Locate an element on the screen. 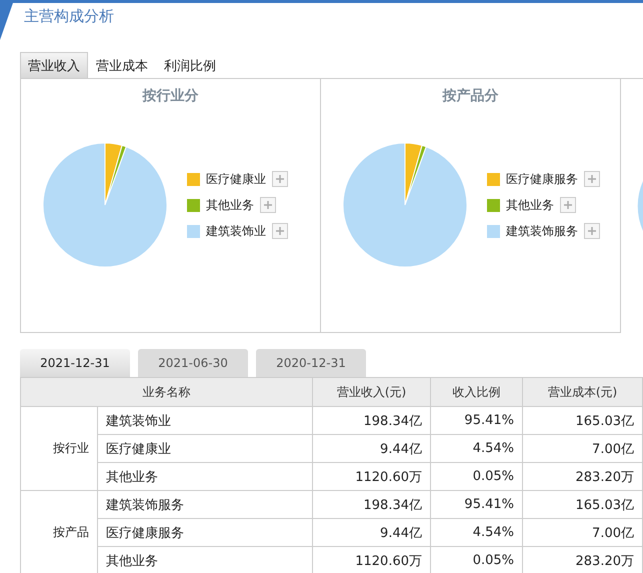  table-cell: 建筑装饰服务 is located at coordinates (205, 504).